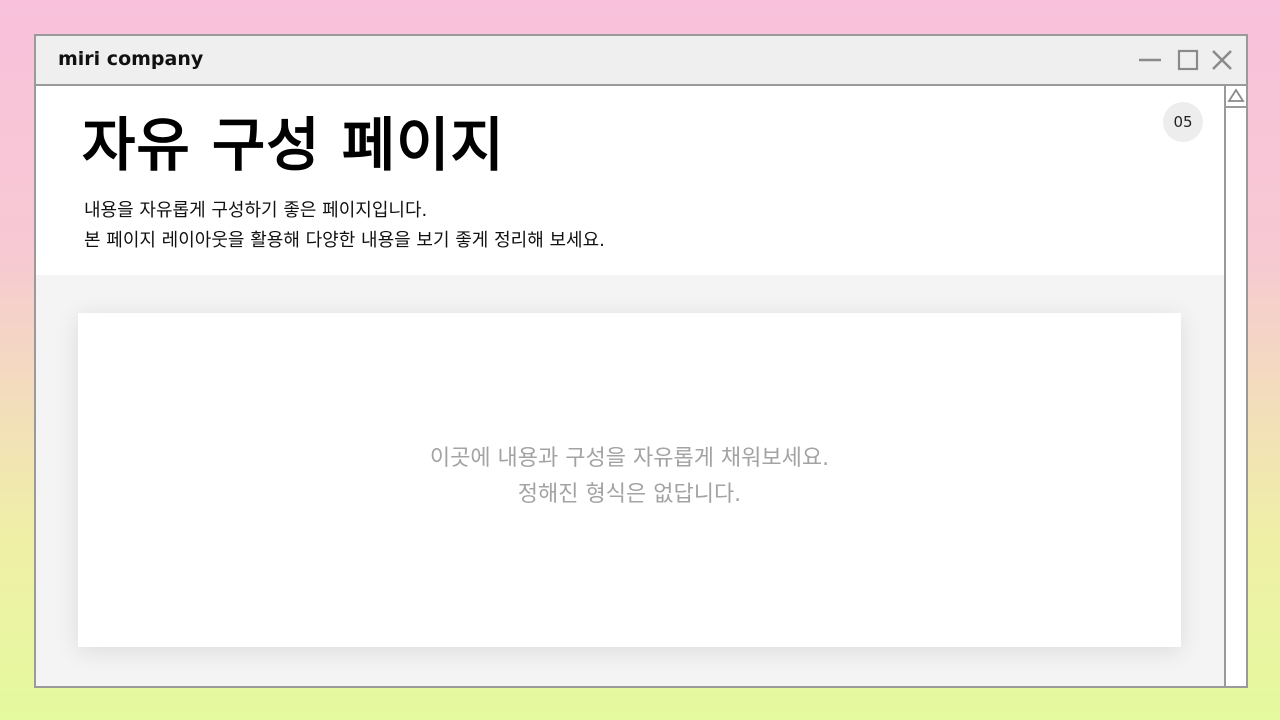  Describe the element at coordinates (256, 210) in the screenshot. I see `description-line-1: 내용을 자유롭게 구성하기 좋은 페이지입니다.` at that location.